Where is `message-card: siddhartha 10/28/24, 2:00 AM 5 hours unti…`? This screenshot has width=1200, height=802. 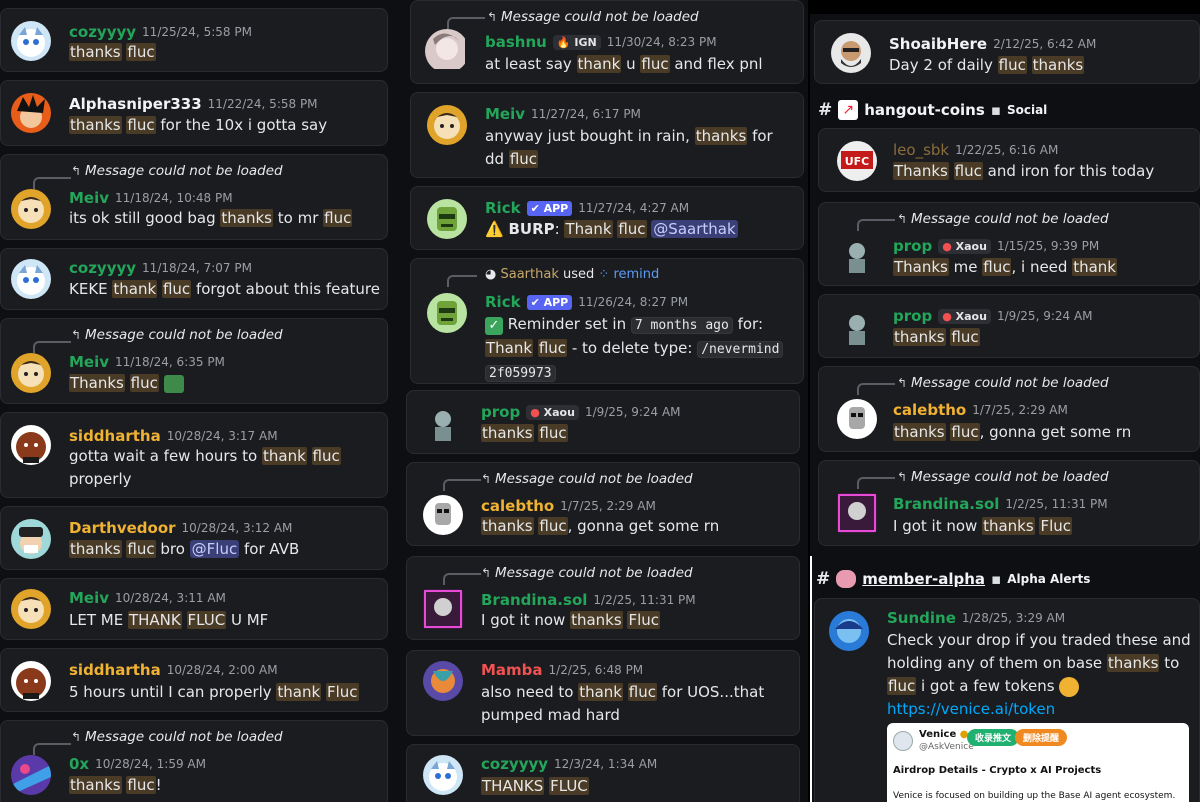
message-card: siddhartha 10/28/24, 2:00 AM 5 hours unti… is located at coordinates (194, 680).